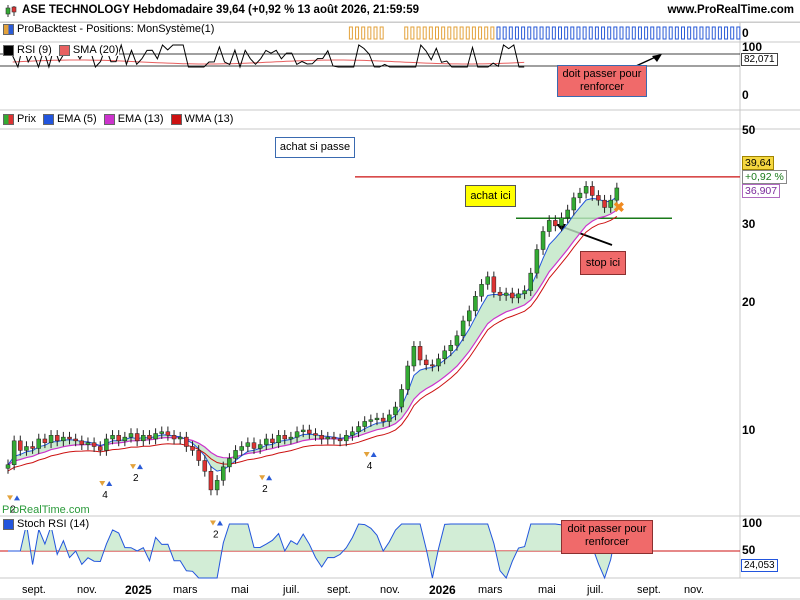  What do you see at coordinates (759, 59) in the screenshot?
I see `rsi-value-label: 82,071` at bounding box center [759, 59].